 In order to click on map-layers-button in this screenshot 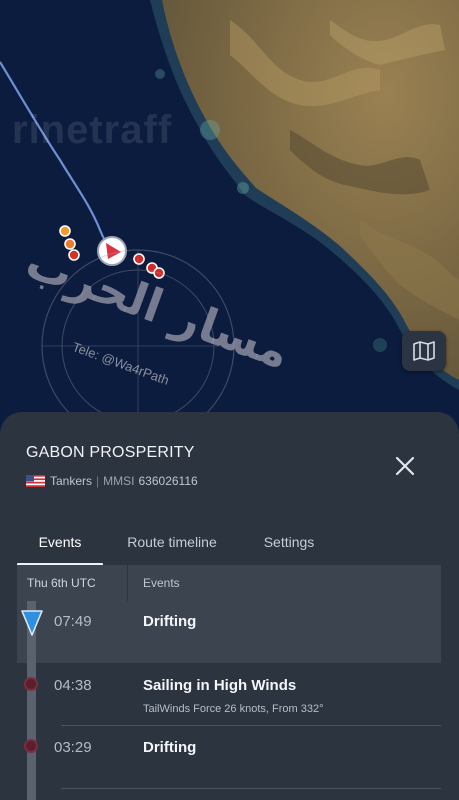, I will do `click(424, 351)`.